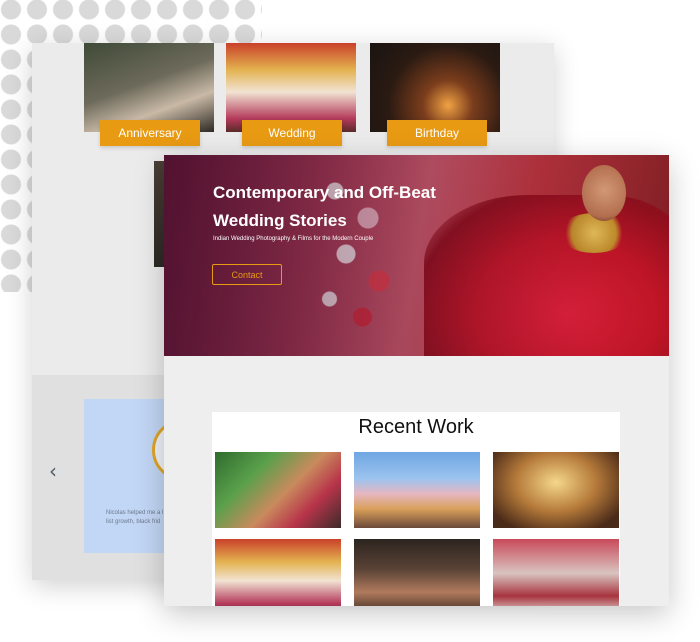 Image resolution: width=700 pixels, height=642 pixels. I want to click on wedding-photo, so click(291, 87).